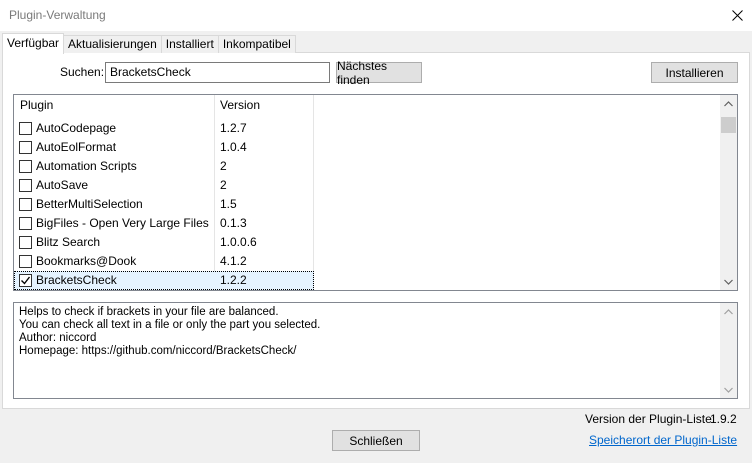 The width and height of the screenshot is (752, 463). Describe the element at coordinates (58, 338) in the screenshot. I see `description-line: Author: niccord` at that location.